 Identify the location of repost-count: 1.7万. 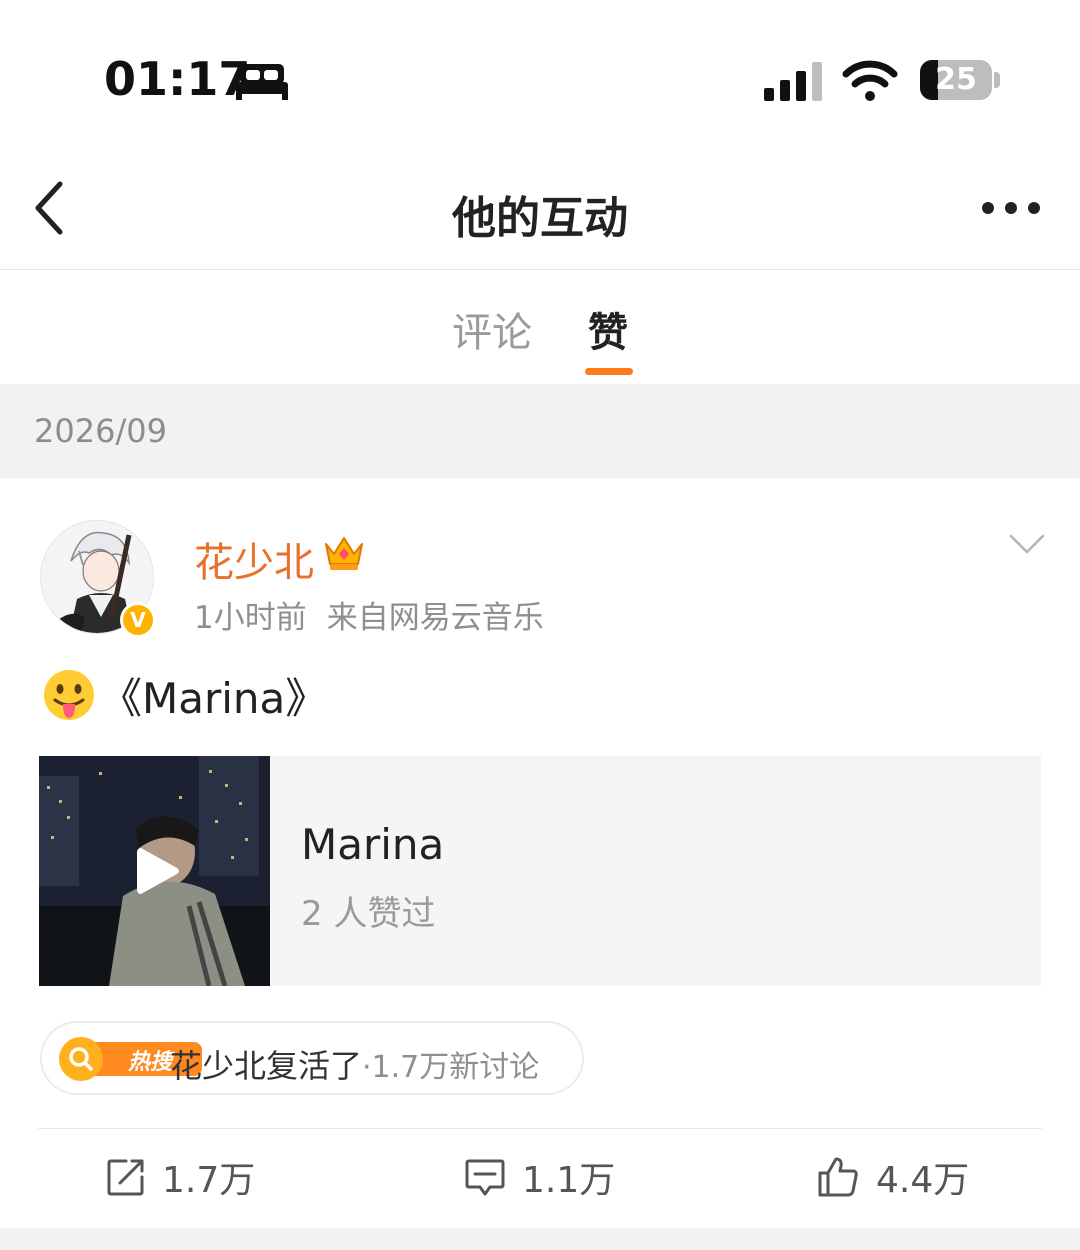
(209, 1180).